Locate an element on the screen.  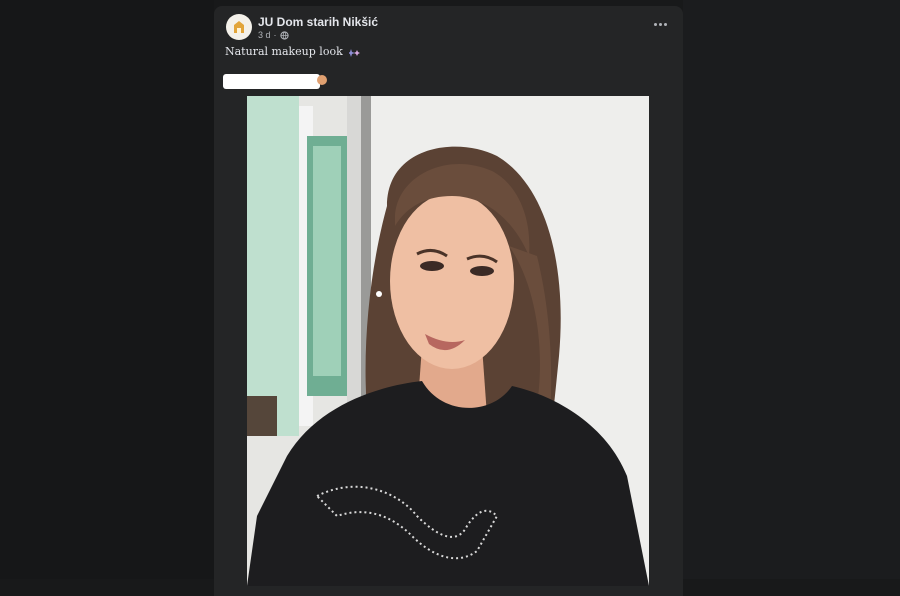
house-logo-icon is located at coordinates (239, 27).